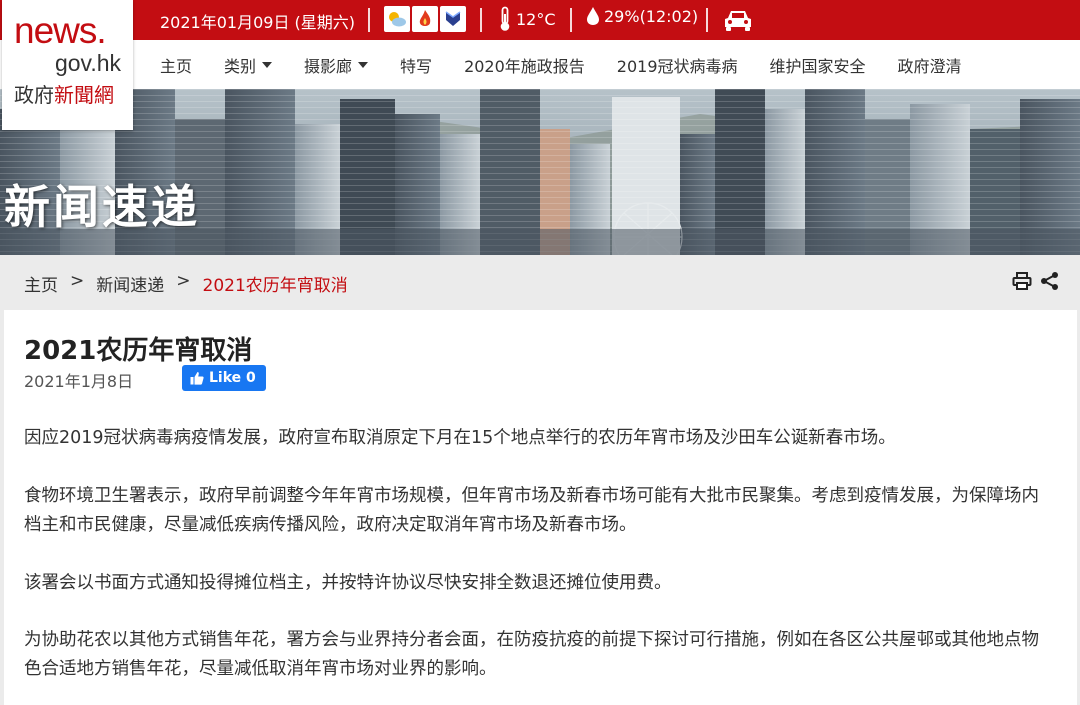 The image size is (1080, 705). I want to click on share-icon, so click(1050, 281).